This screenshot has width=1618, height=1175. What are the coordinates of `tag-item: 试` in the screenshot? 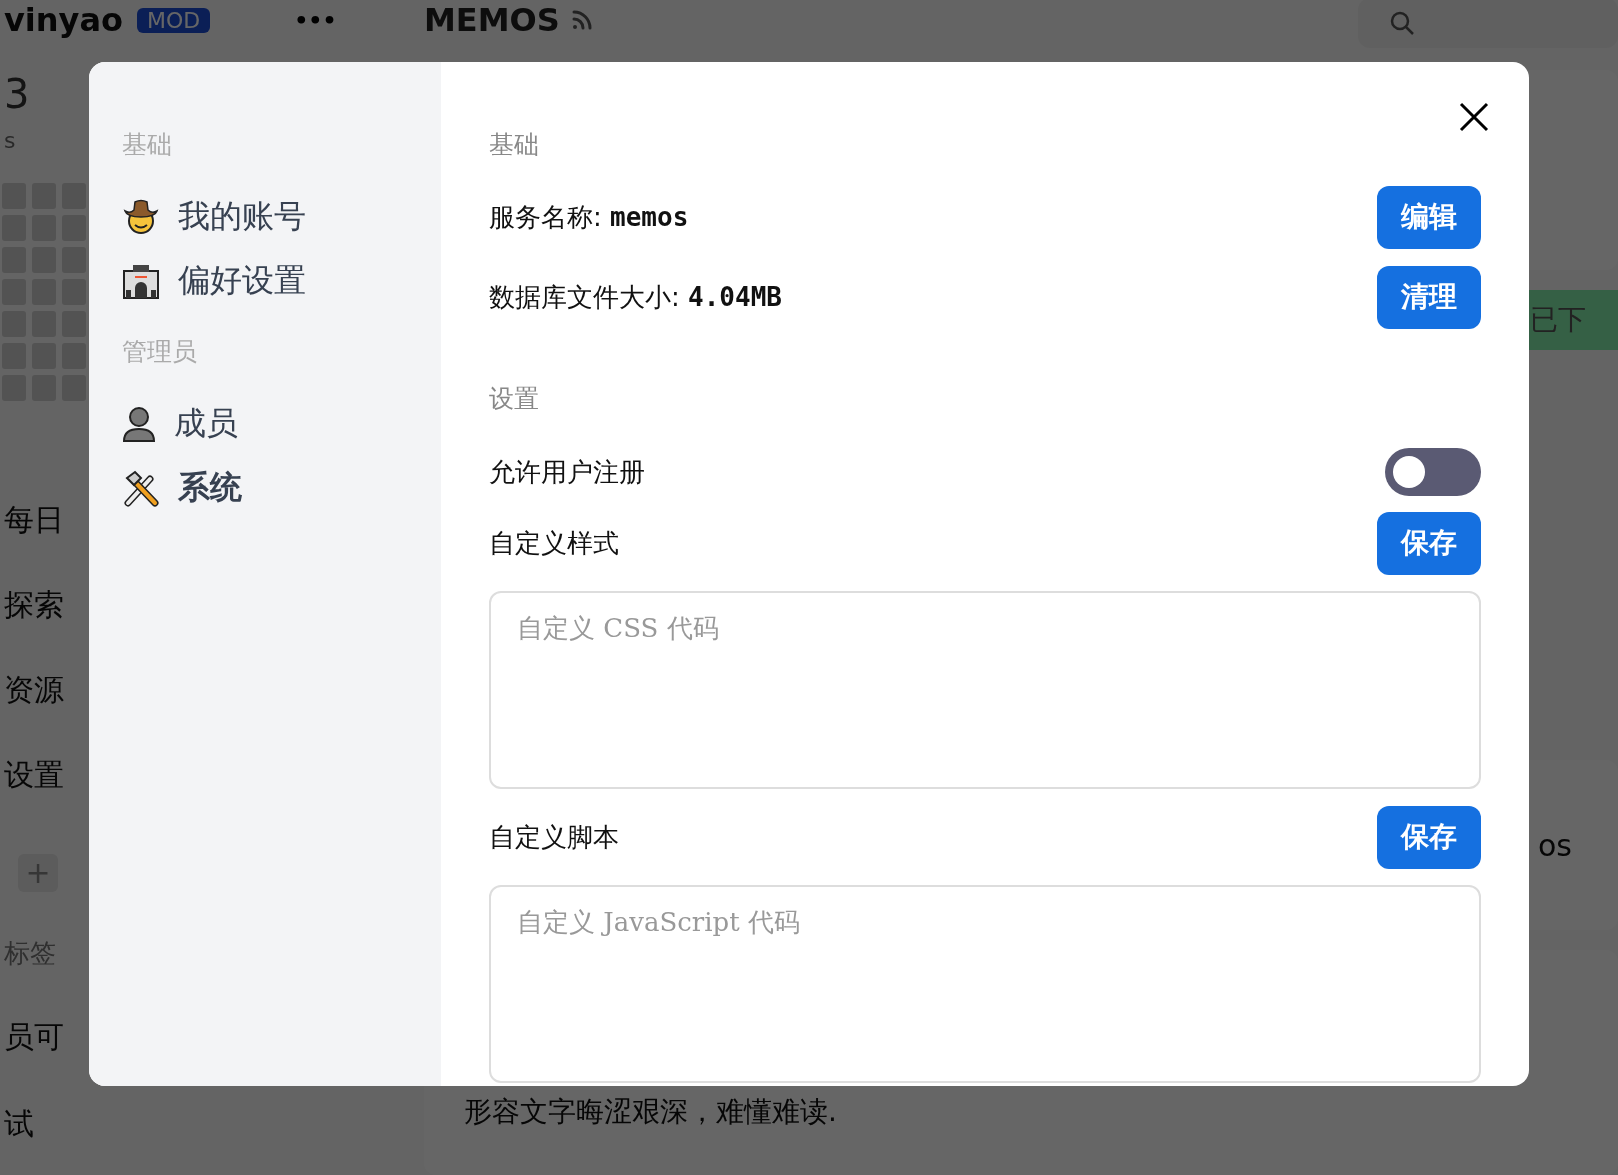 It's located at (19, 1124).